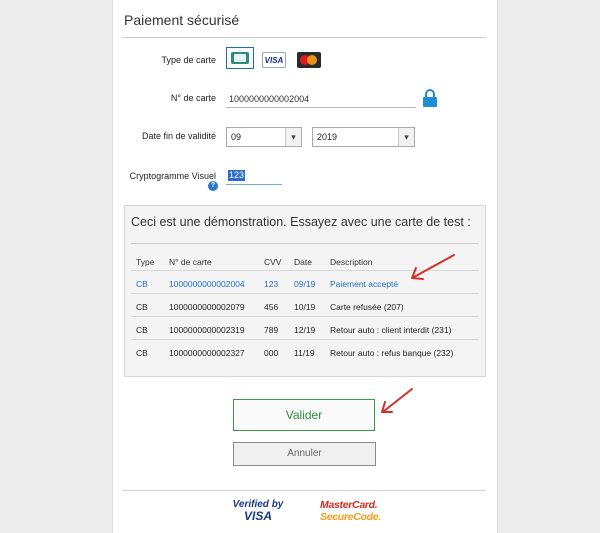 This screenshot has height=533, width=600. I want to click on visa-card-icon: VISA, so click(274, 60).